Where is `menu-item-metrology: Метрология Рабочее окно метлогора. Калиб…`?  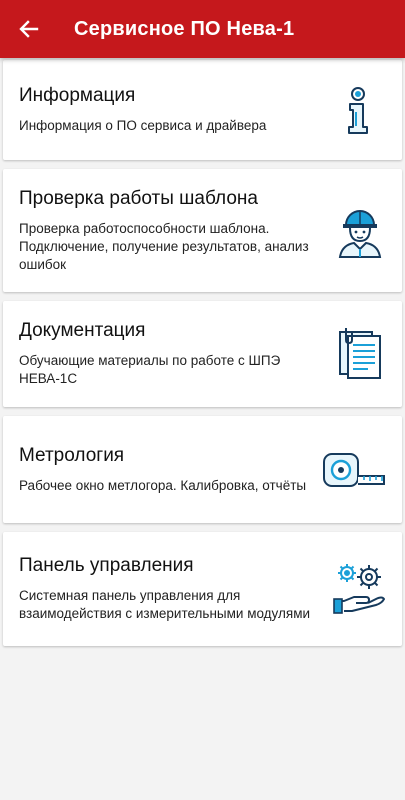 menu-item-metrology: Метрология Рабочее окно метлогора. Калиб… is located at coordinates (202, 469).